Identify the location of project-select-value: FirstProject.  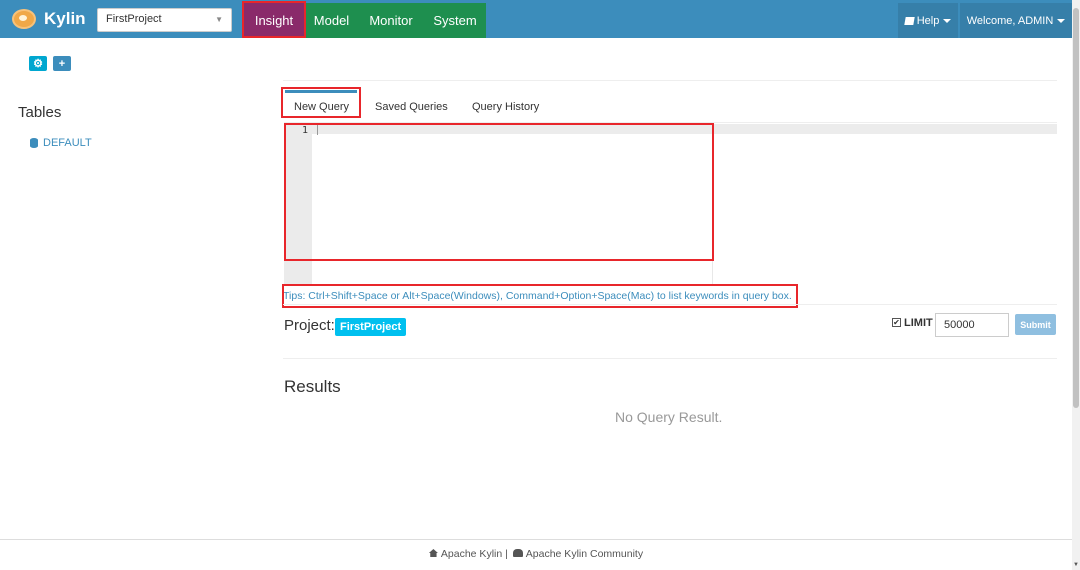
(134, 19).